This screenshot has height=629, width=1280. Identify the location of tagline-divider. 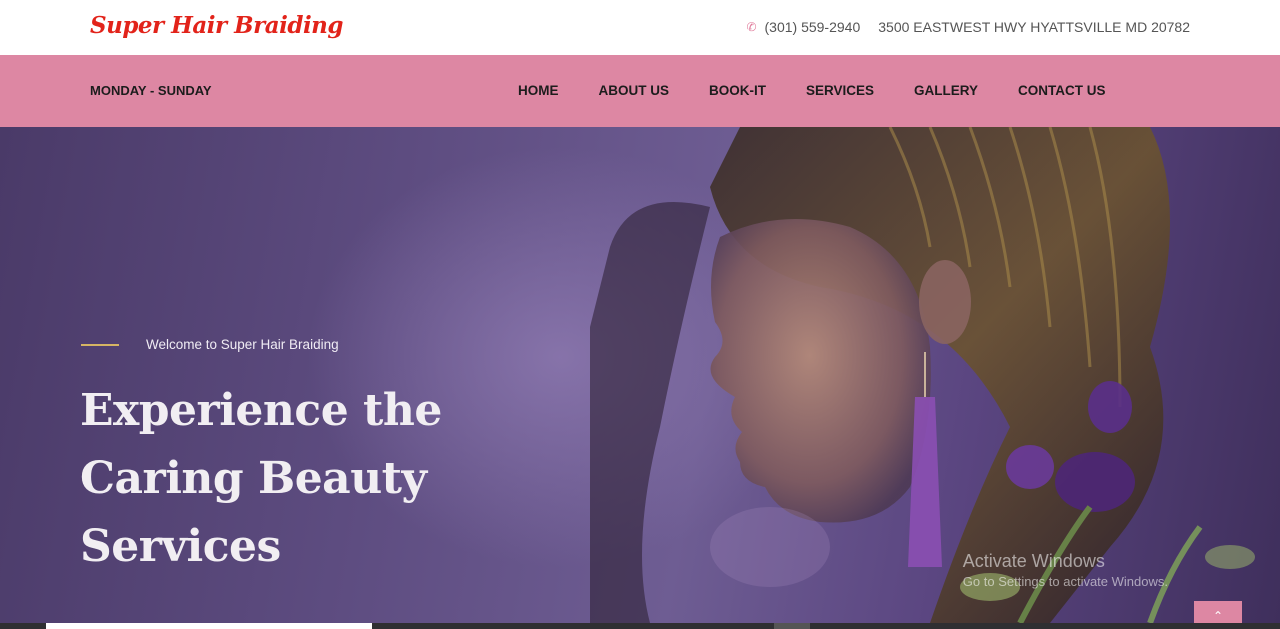
(100, 344).